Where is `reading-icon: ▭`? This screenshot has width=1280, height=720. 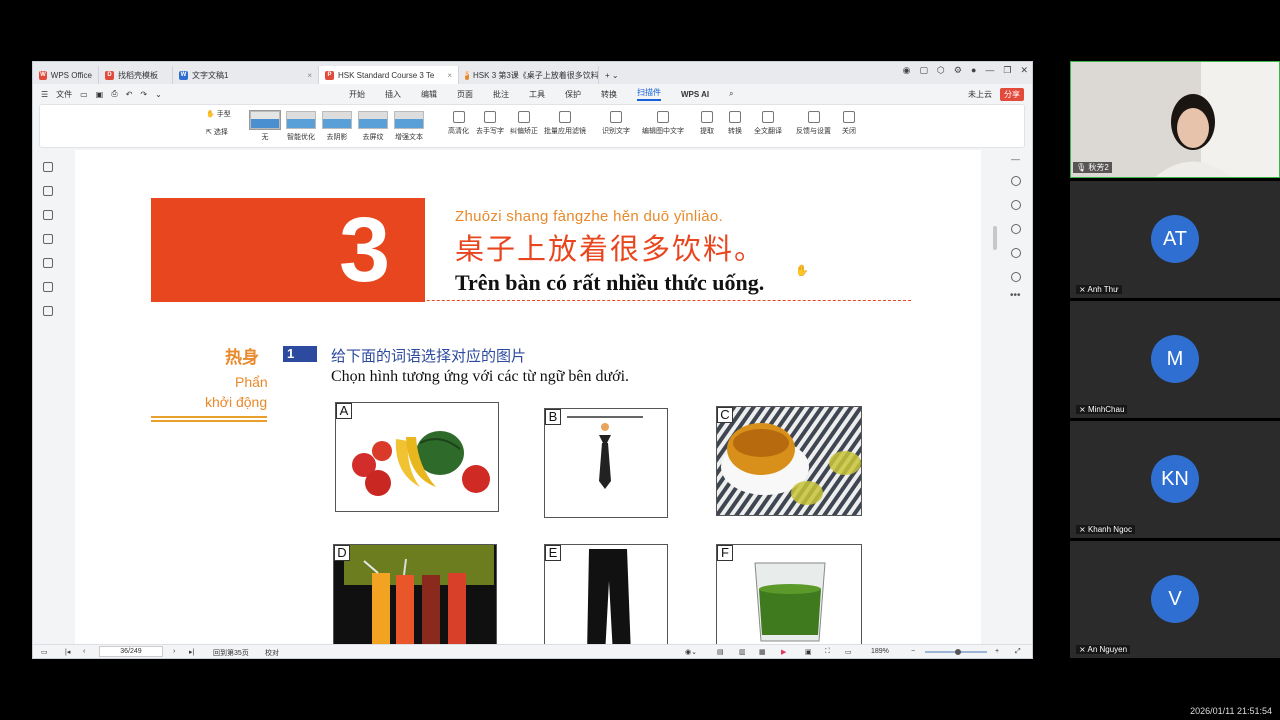
reading-icon: ▭ is located at coordinates (848, 652).